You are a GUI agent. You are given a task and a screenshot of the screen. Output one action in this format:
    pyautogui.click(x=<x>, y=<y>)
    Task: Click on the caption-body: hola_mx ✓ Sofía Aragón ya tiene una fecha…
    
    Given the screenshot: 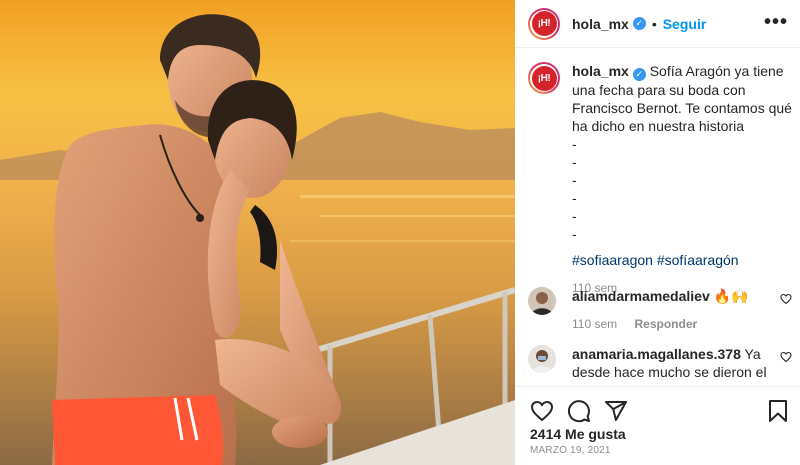 What is the action you would take?
    pyautogui.click(x=682, y=179)
    